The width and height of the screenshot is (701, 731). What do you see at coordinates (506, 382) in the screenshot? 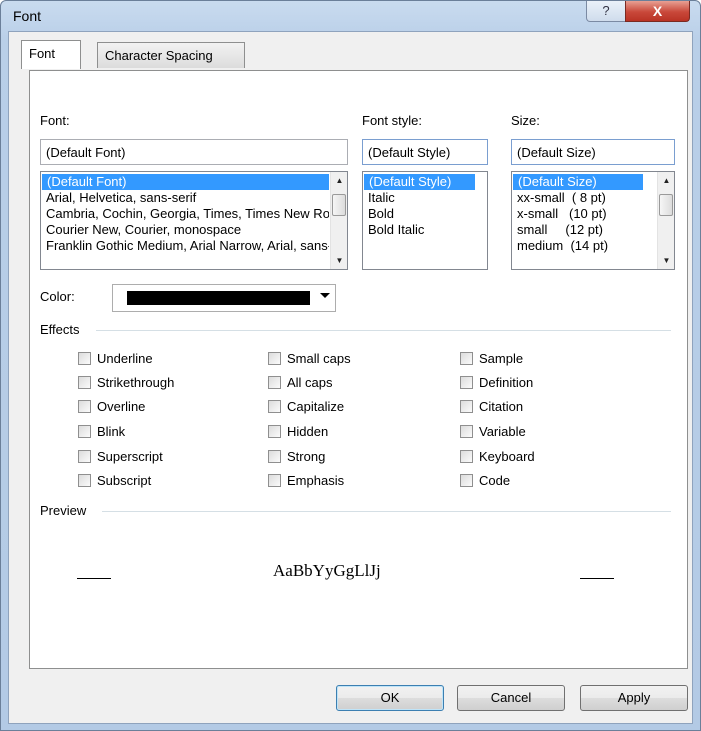
I see `checkbox-label: Definition` at bounding box center [506, 382].